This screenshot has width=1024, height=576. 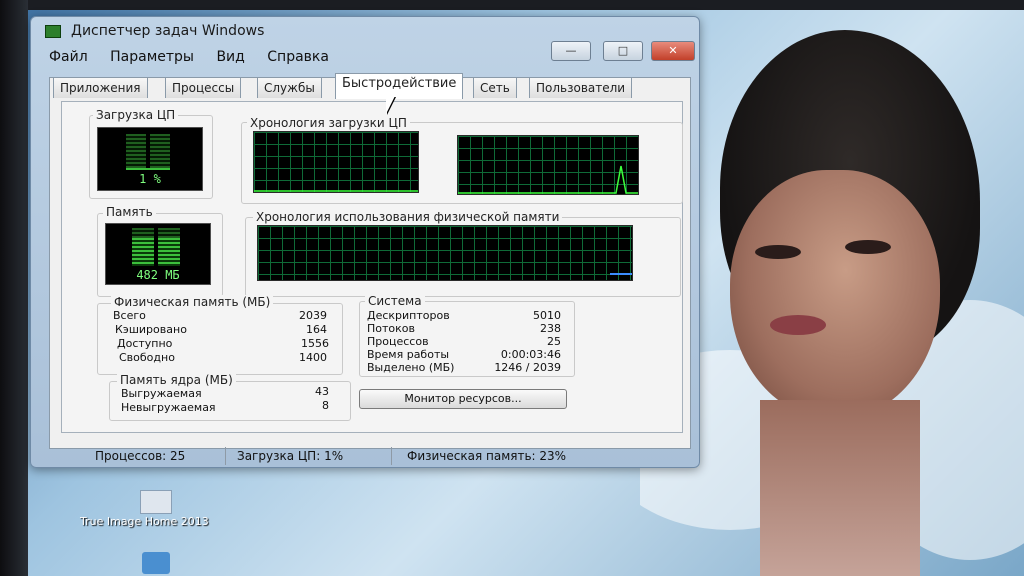 What do you see at coordinates (391, 328) in the screenshot?
I see `system-threads-label: Потоков` at bounding box center [391, 328].